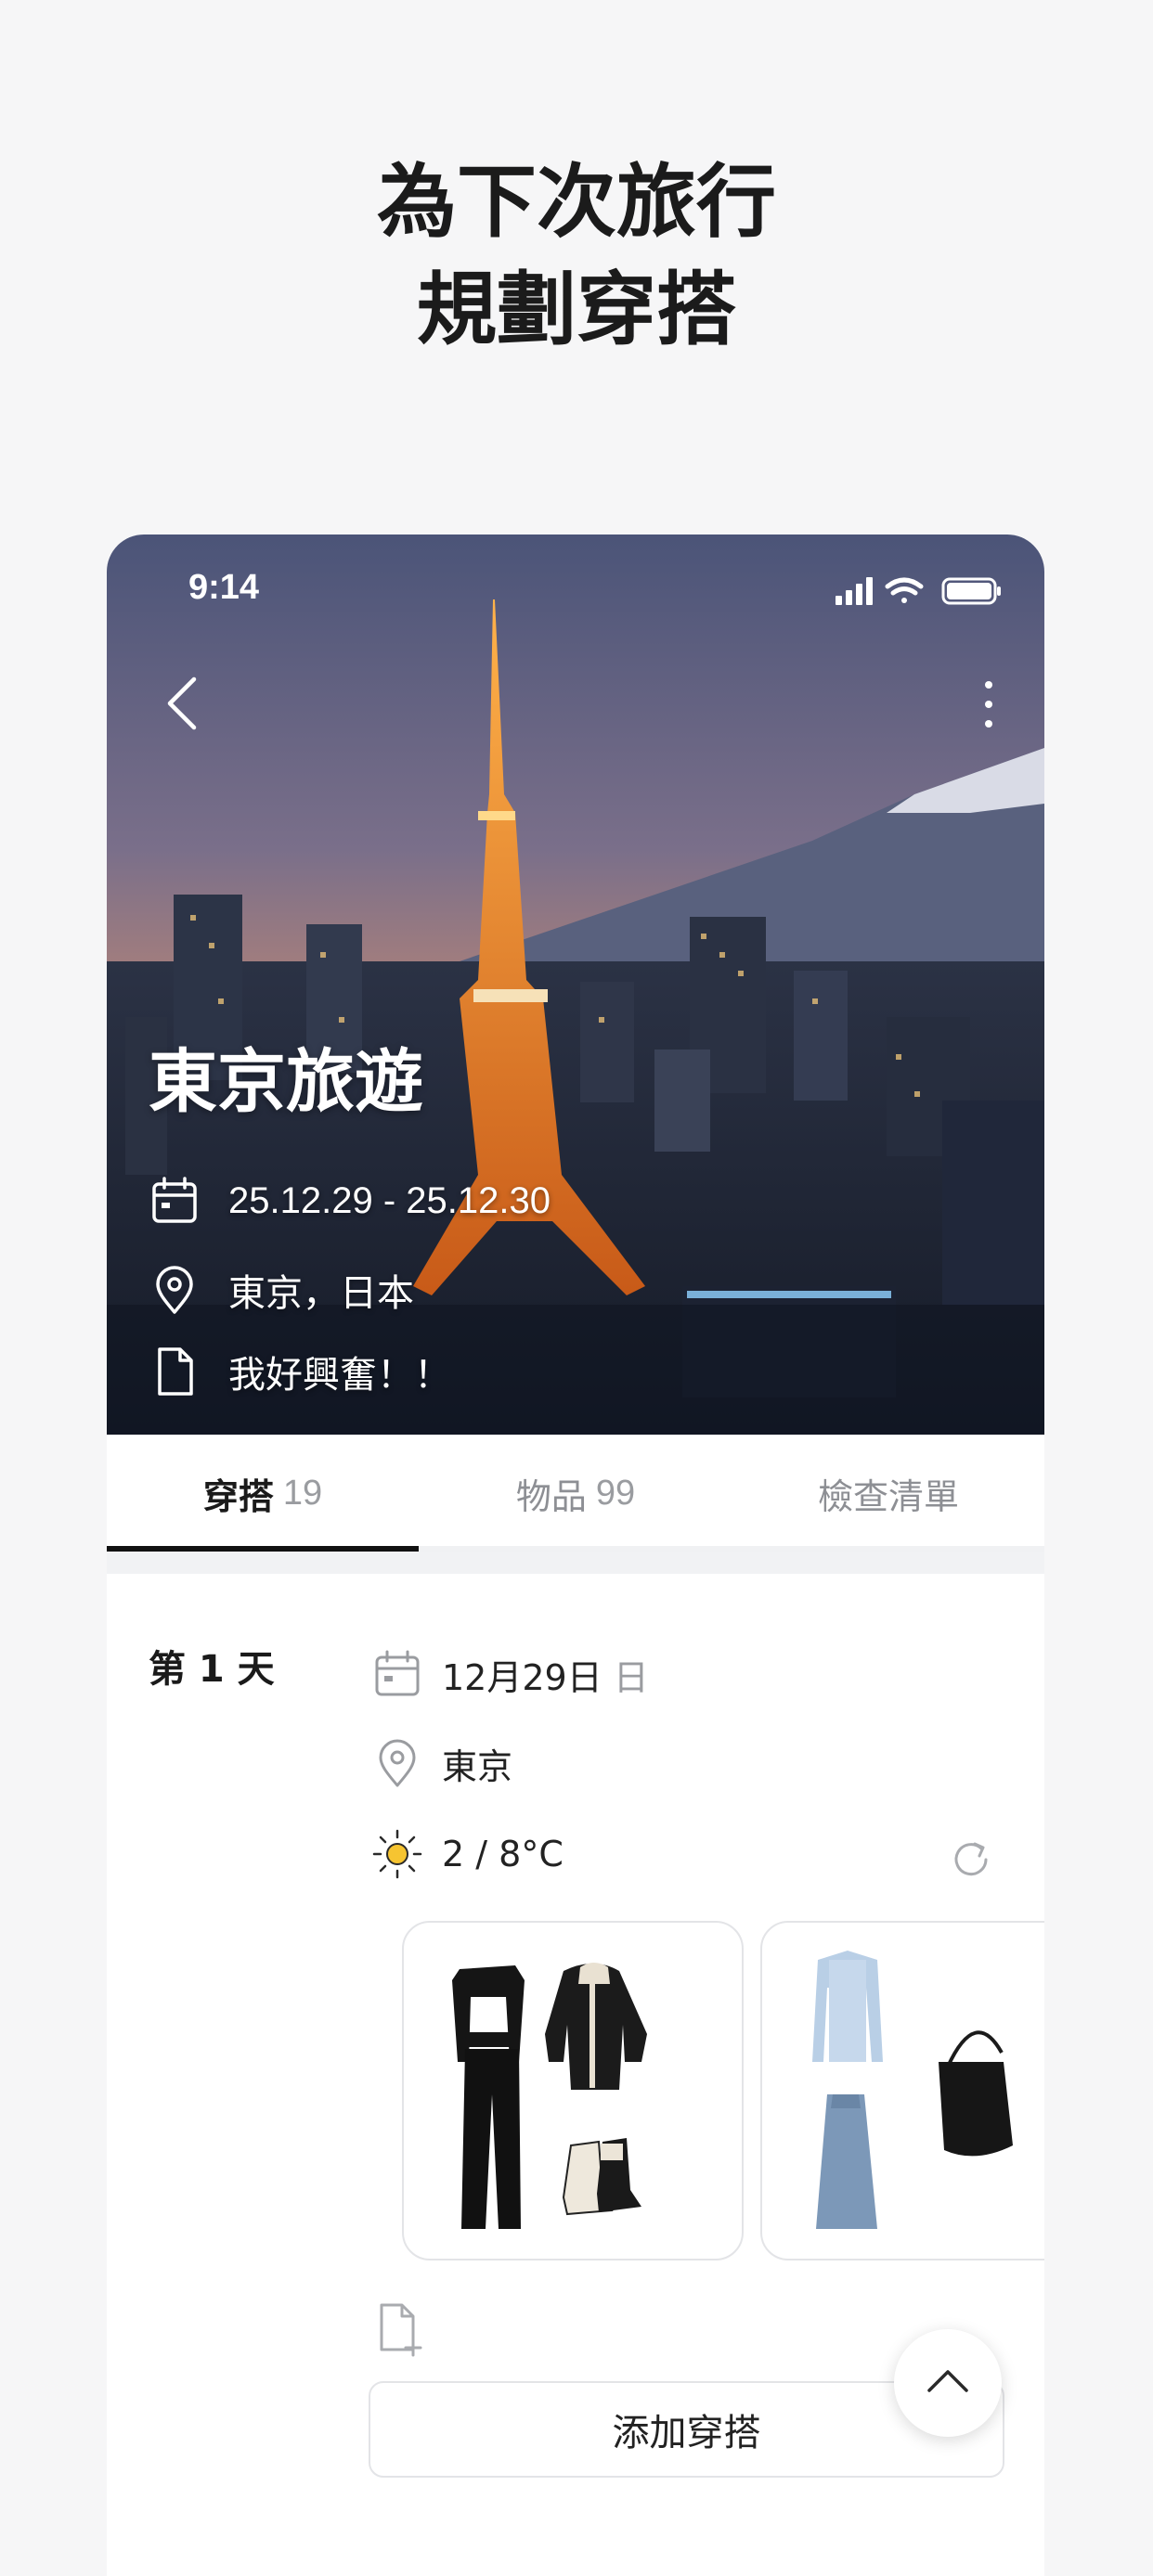  I want to click on status-bar: 9:14, so click(575, 590).